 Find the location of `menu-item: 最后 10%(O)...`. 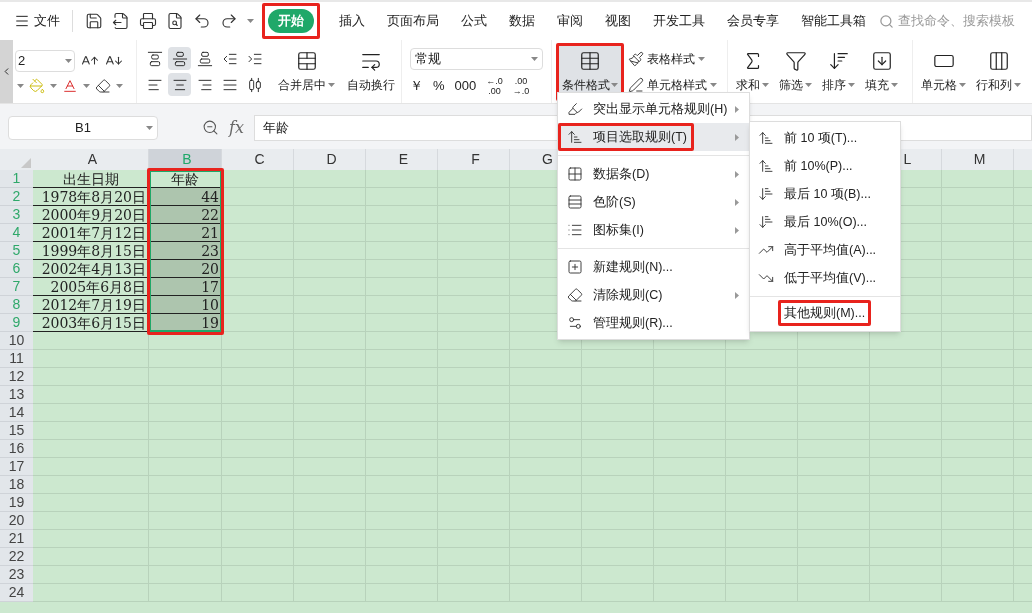

menu-item: 最后 10%(O)... is located at coordinates (825, 222).